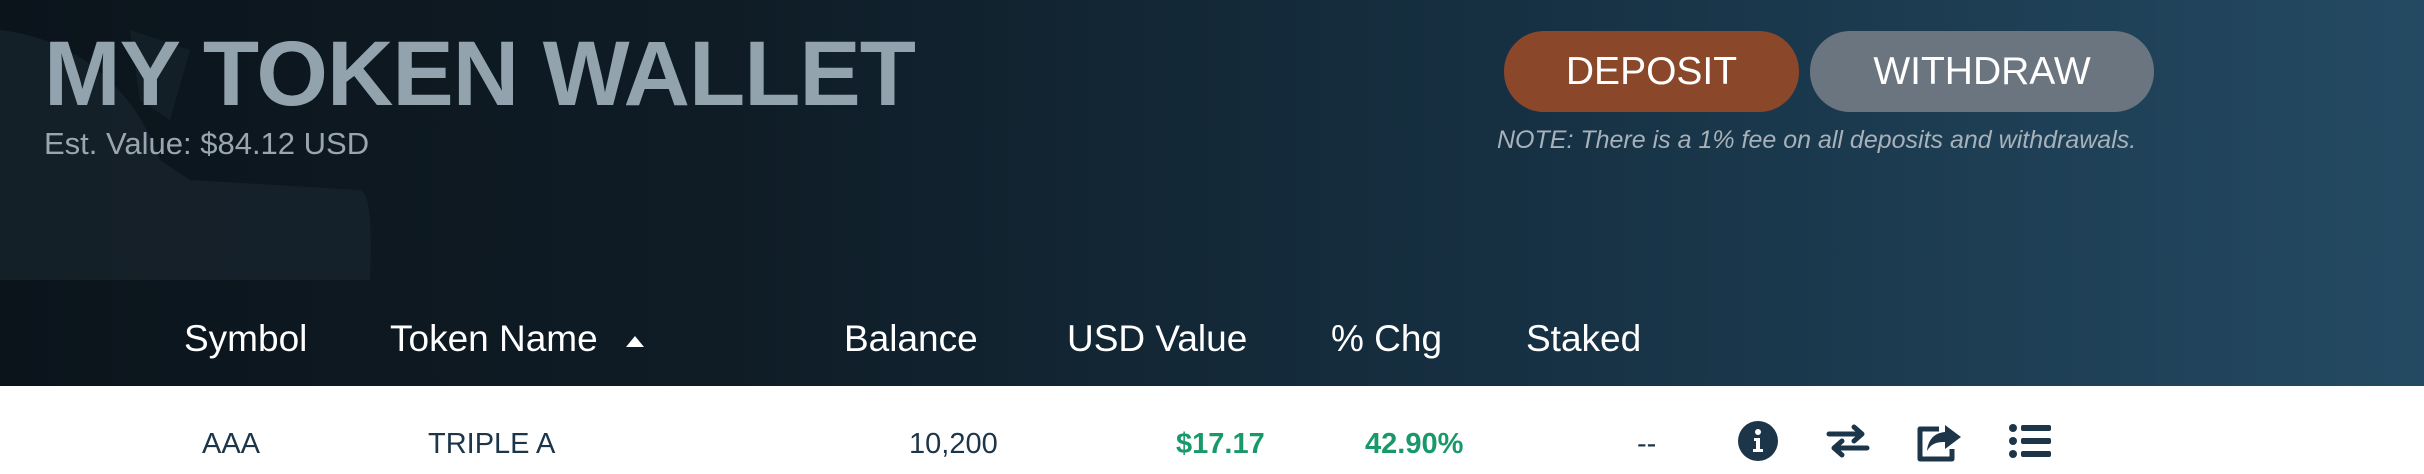 This screenshot has width=2424, height=474. I want to click on info-icon, so click(1758, 441).